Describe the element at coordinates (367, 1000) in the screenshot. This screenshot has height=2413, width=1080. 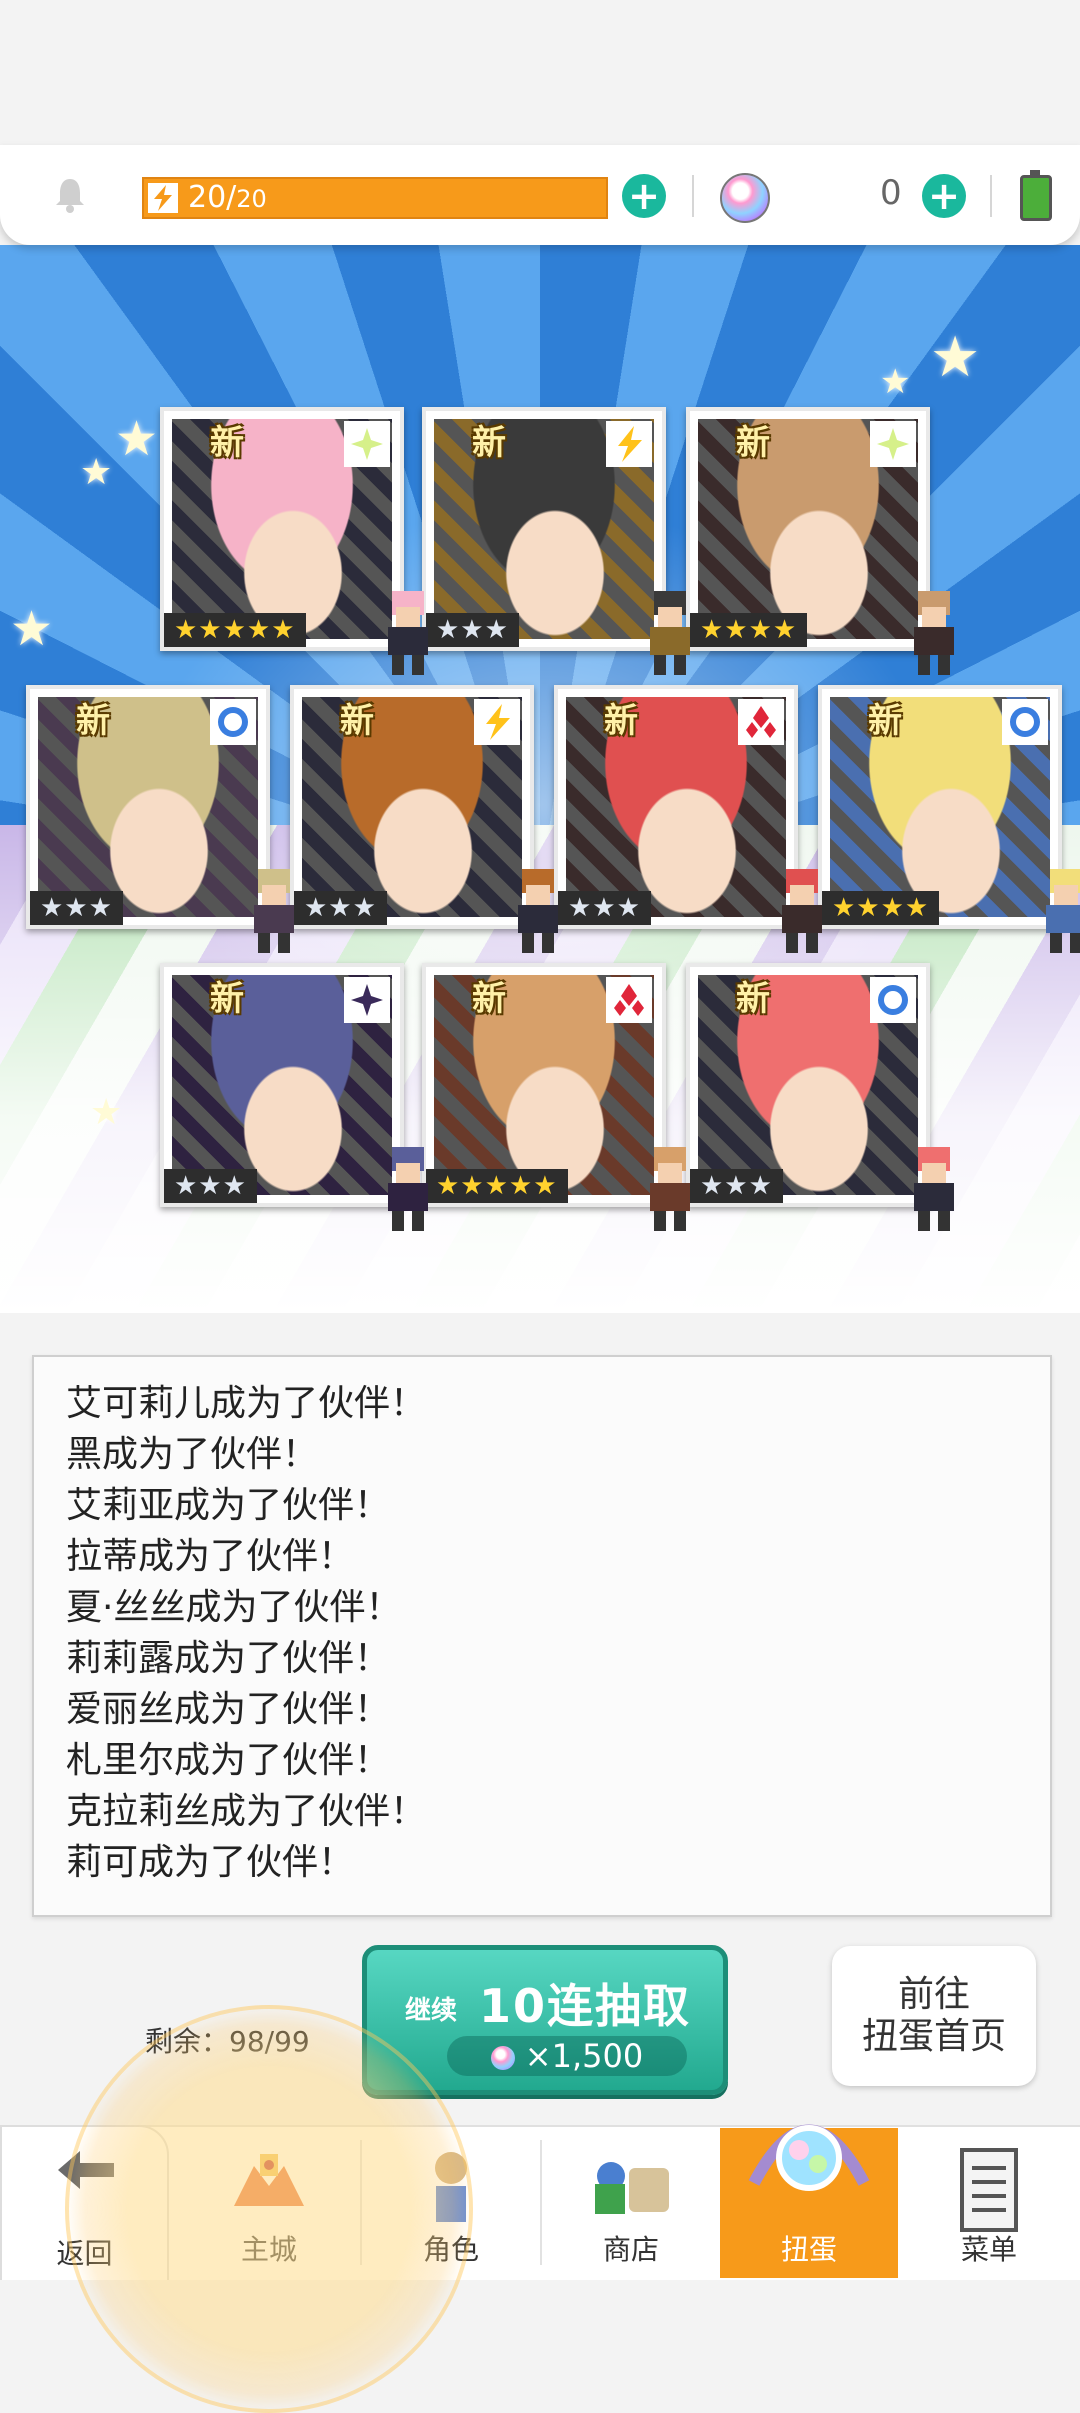
I see `dark-element-icon` at that location.